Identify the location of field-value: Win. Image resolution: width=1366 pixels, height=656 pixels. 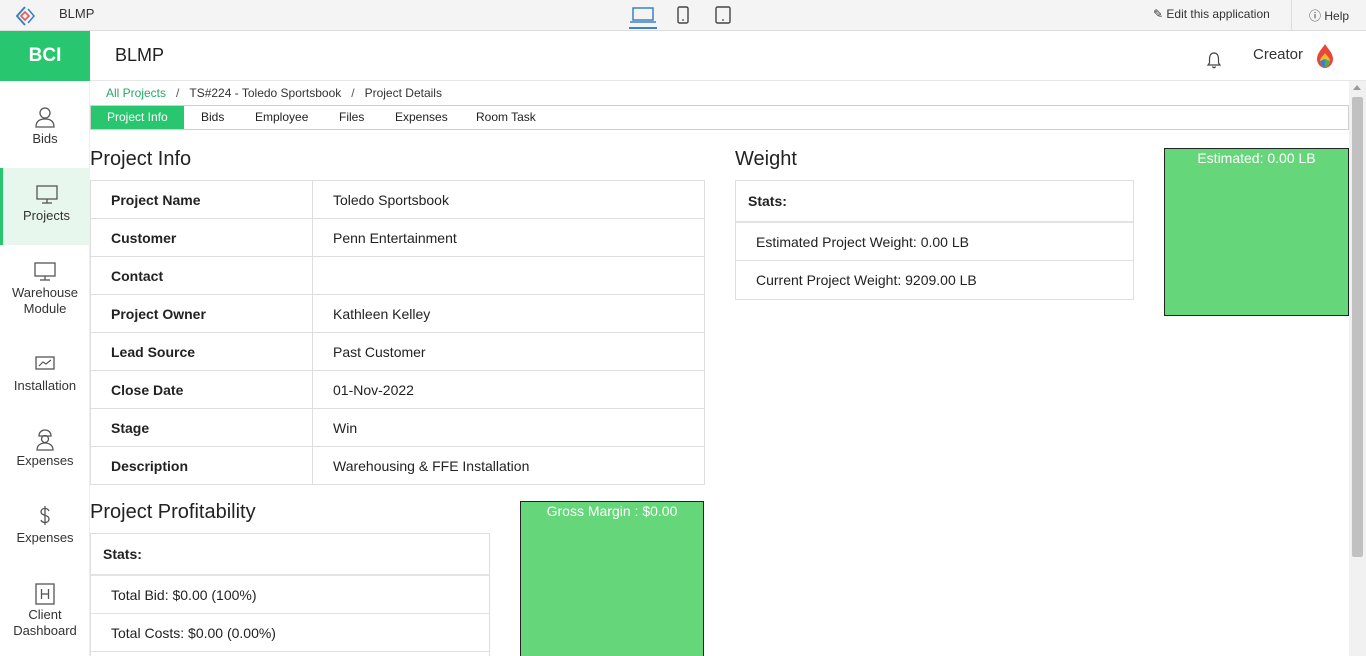
(508, 427).